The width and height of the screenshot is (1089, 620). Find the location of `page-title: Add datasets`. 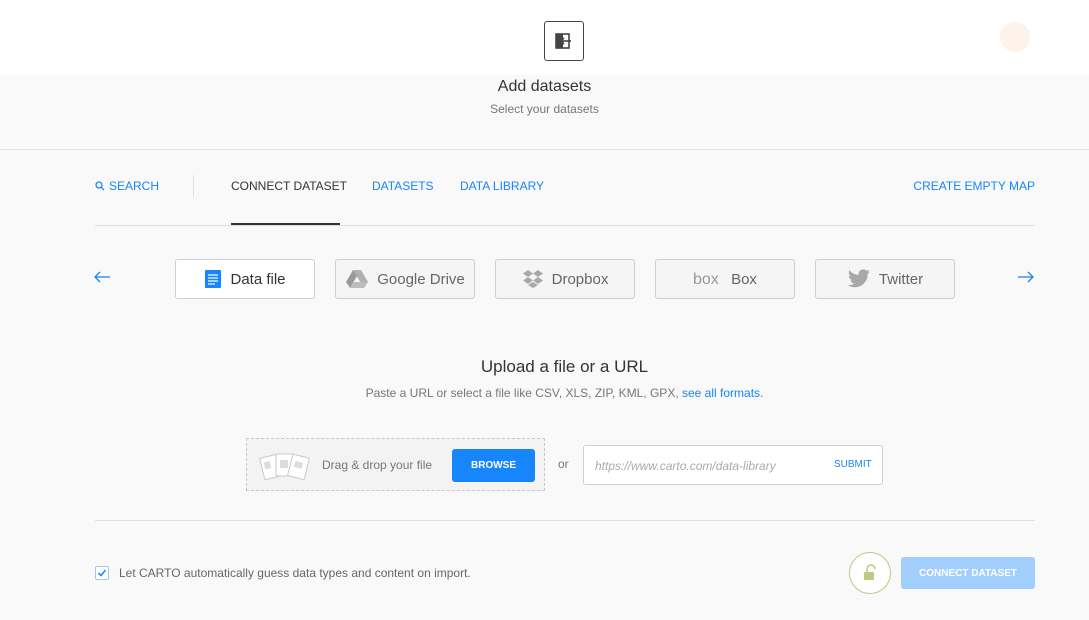

page-title: Add datasets is located at coordinates (544, 86).